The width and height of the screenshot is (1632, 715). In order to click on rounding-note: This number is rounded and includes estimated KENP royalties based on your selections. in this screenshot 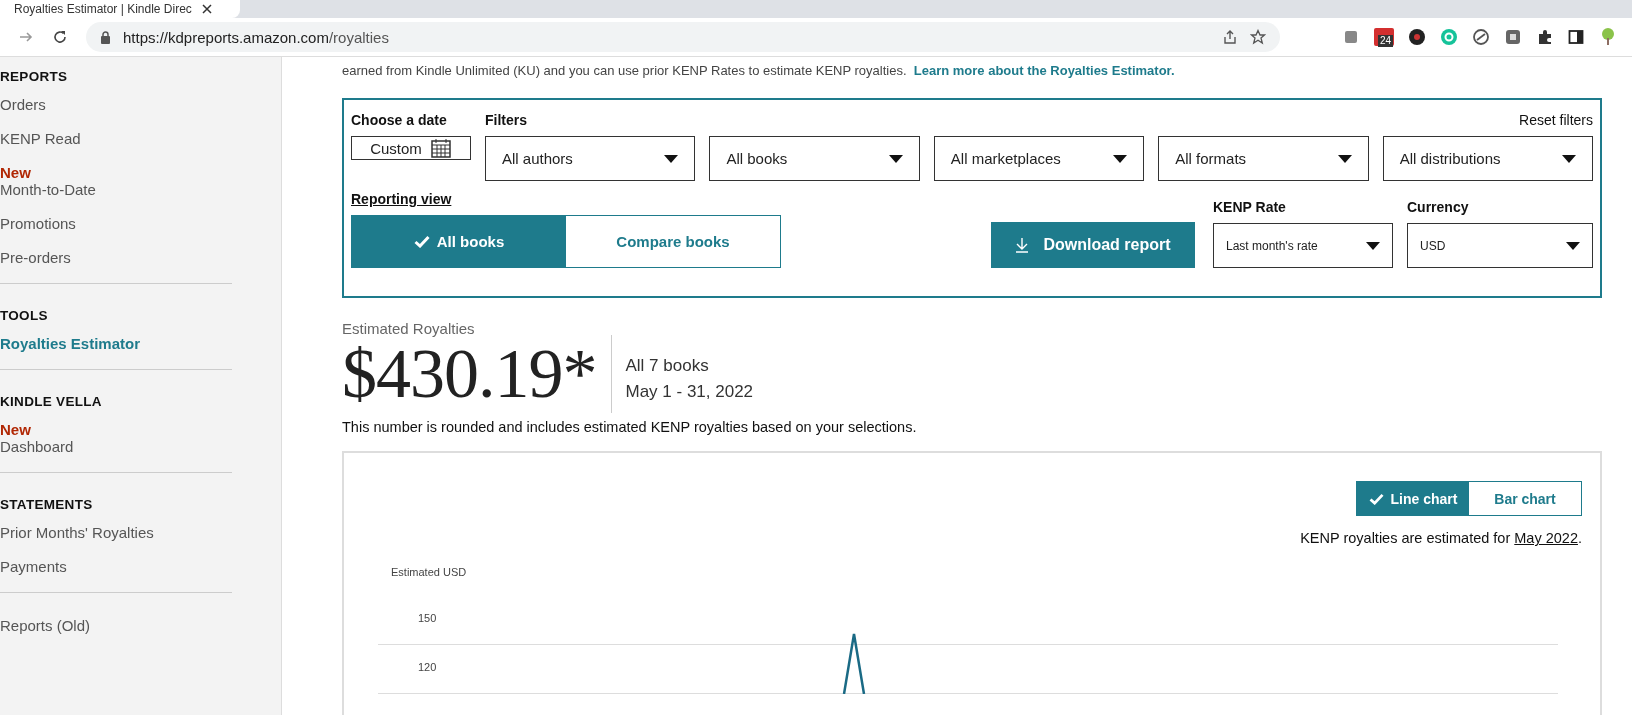, I will do `click(630, 427)`.